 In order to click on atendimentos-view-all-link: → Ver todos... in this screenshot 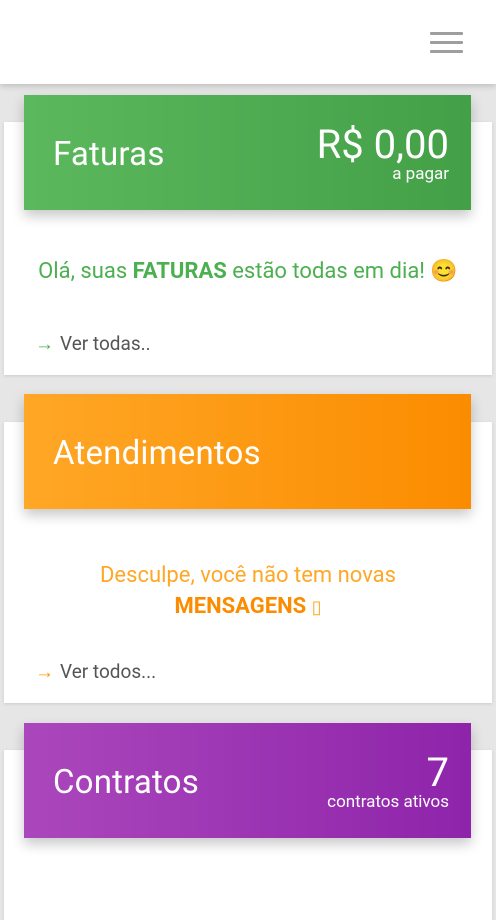, I will do `click(95, 672)`.